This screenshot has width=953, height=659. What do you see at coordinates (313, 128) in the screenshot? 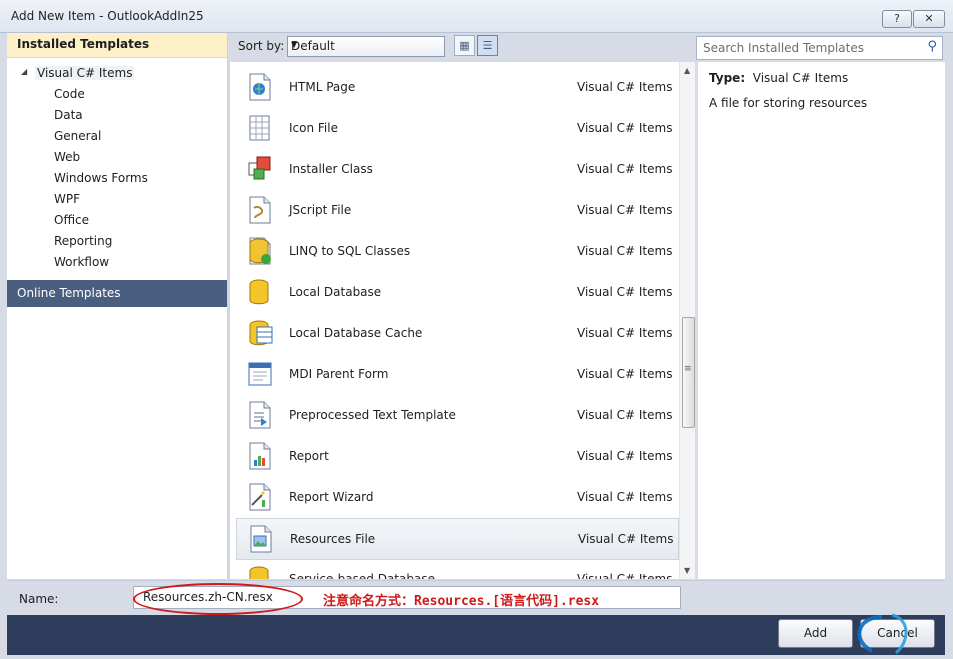
I see `template-name: Icon File` at bounding box center [313, 128].